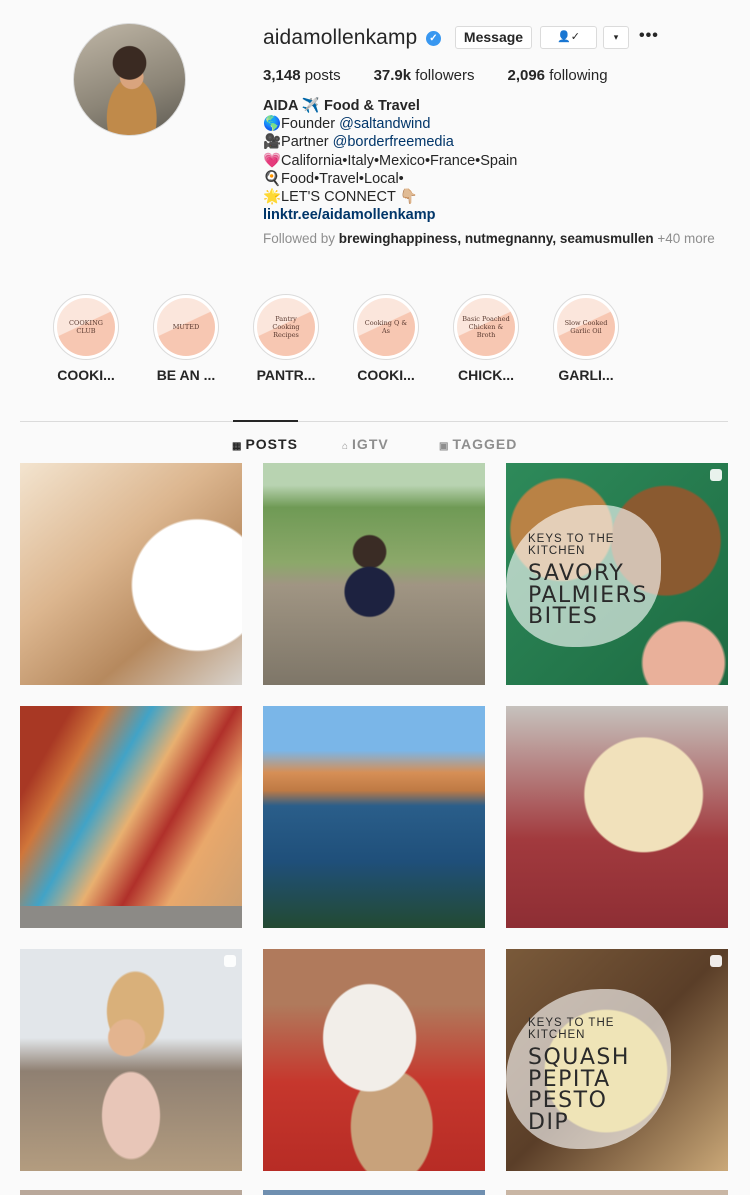 The image size is (750, 1195). I want to click on bio-line-partner: 🎥Partner @borderfreemedia, so click(358, 142).